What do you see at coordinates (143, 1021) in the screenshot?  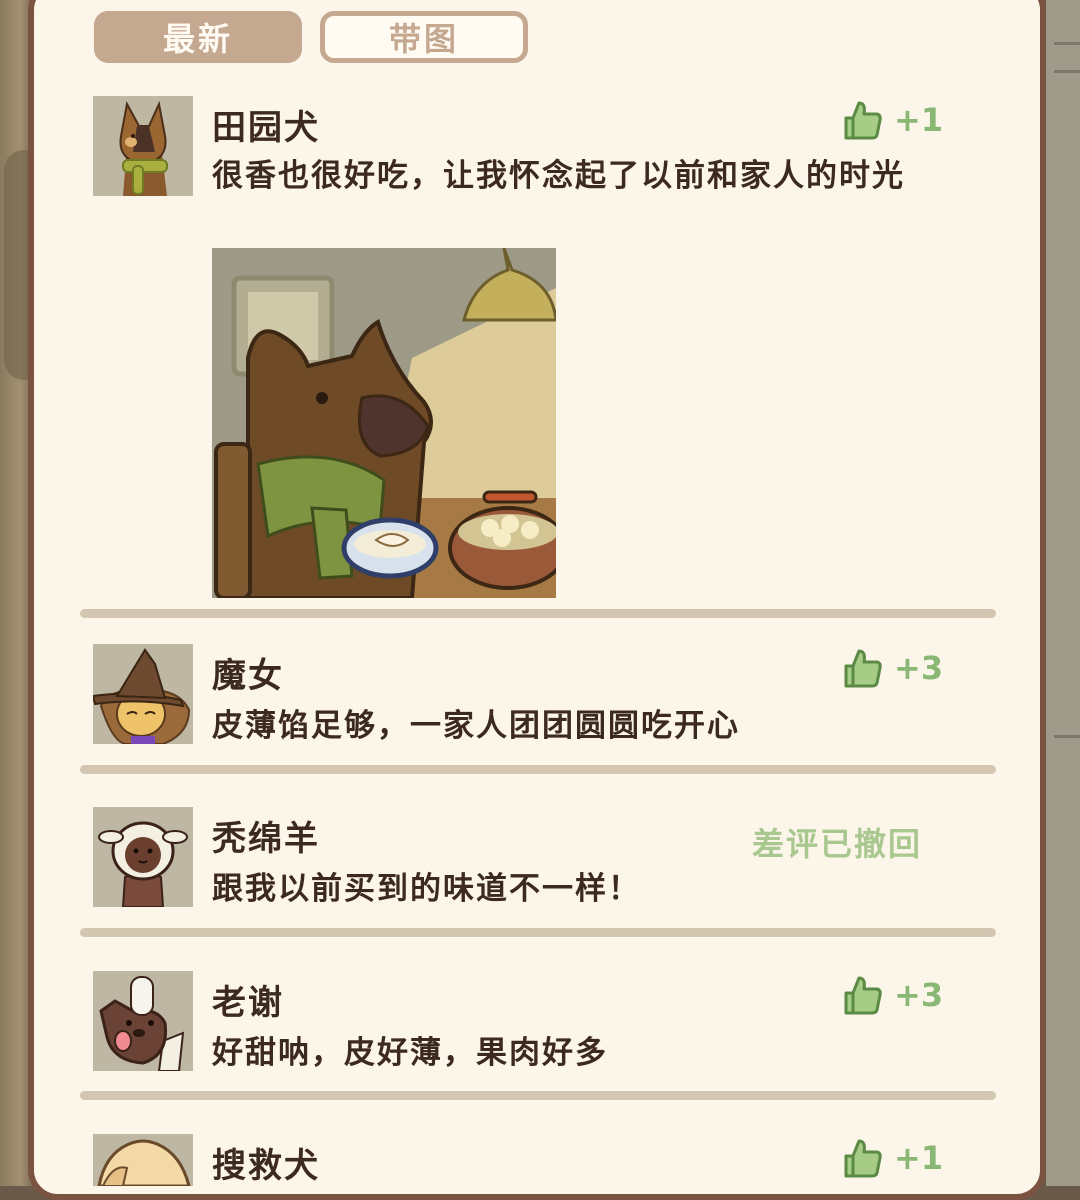 I see `avatar-chef-dog` at bounding box center [143, 1021].